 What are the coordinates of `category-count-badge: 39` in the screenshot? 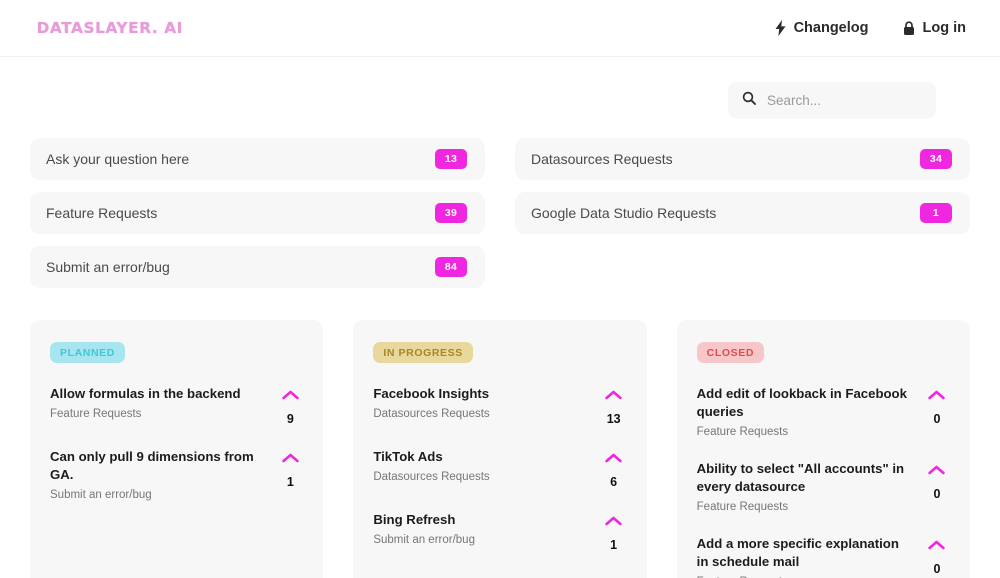 It's located at (451, 213).